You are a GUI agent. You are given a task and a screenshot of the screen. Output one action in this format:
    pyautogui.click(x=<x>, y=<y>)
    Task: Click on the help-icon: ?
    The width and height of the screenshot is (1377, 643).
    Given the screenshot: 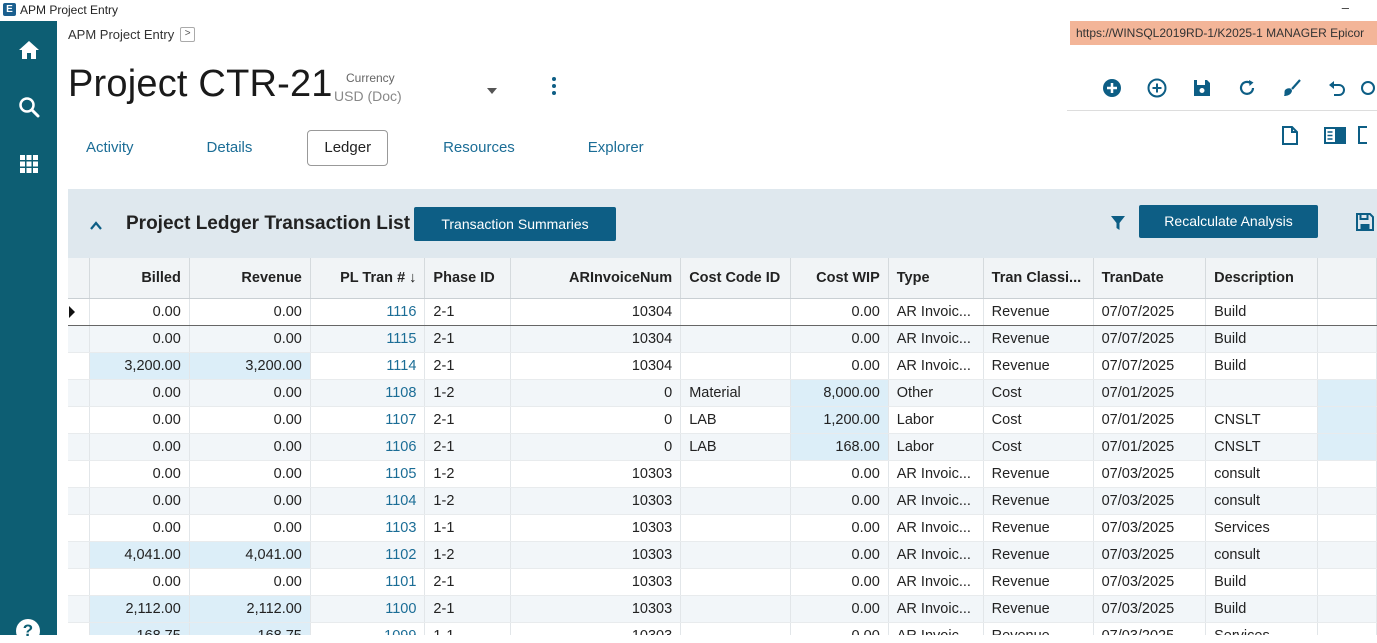 What is the action you would take?
    pyautogui.click(x=28, y=631)
    